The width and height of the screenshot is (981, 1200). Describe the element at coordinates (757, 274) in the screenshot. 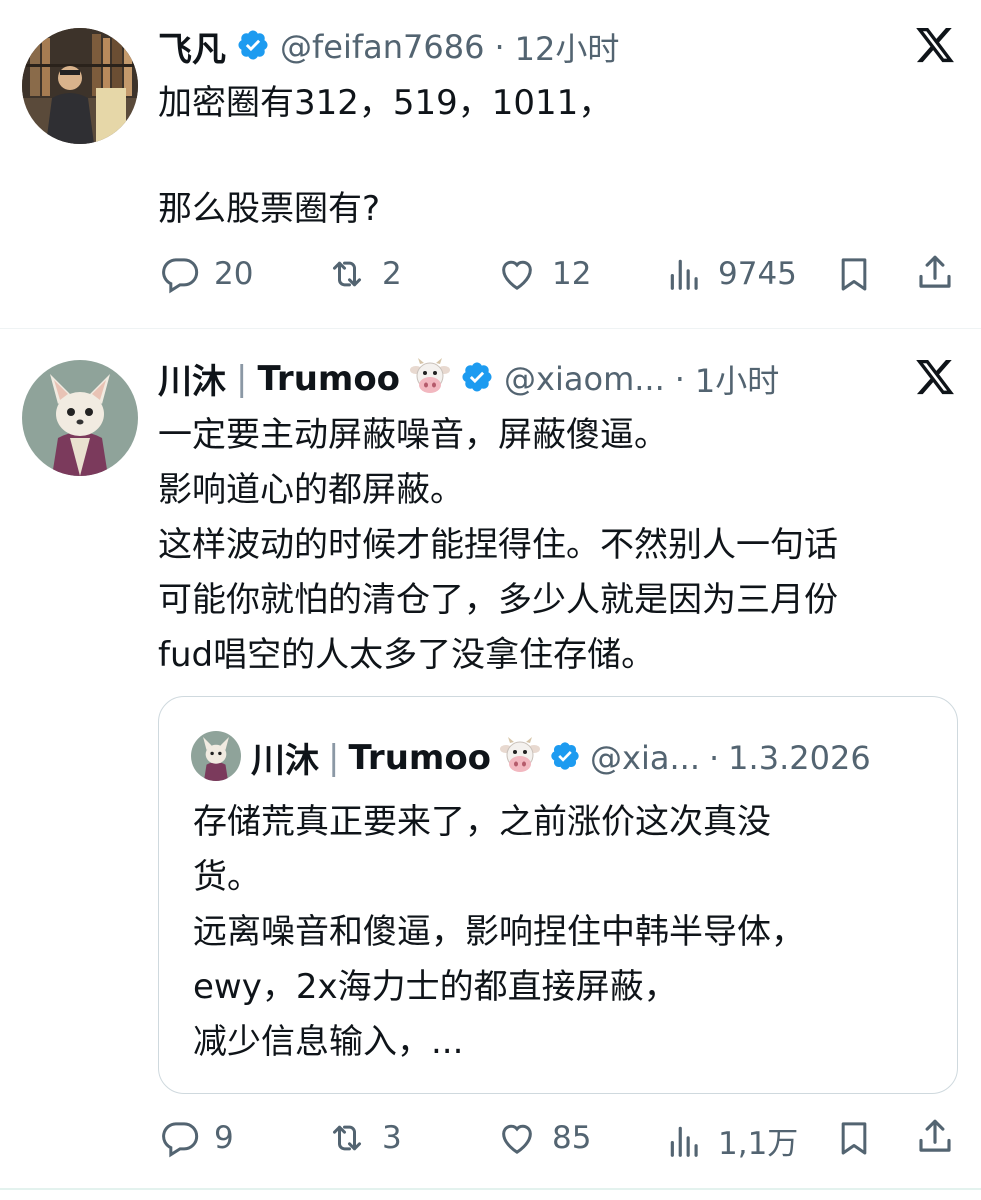

I see `views-count: 9745` at that location.